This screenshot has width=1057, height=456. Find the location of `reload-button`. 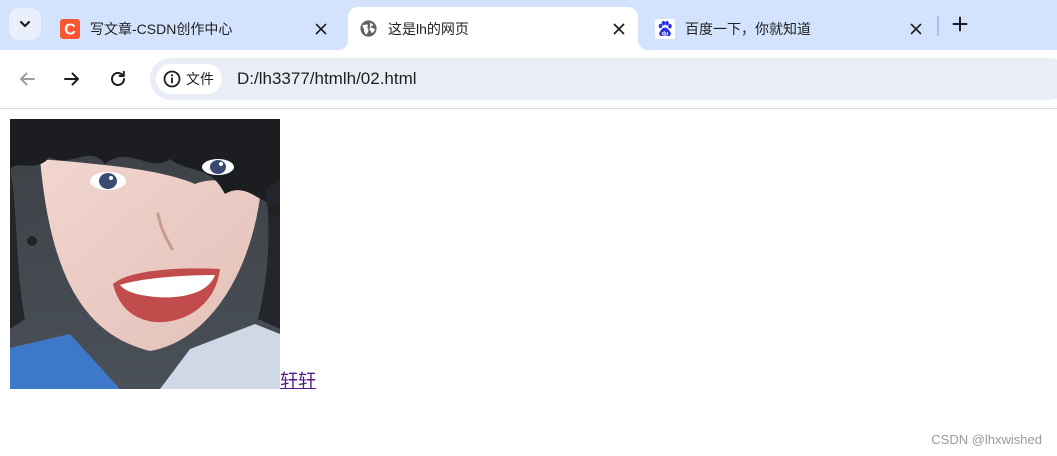

reload-button is located at coordinates (118, 79).